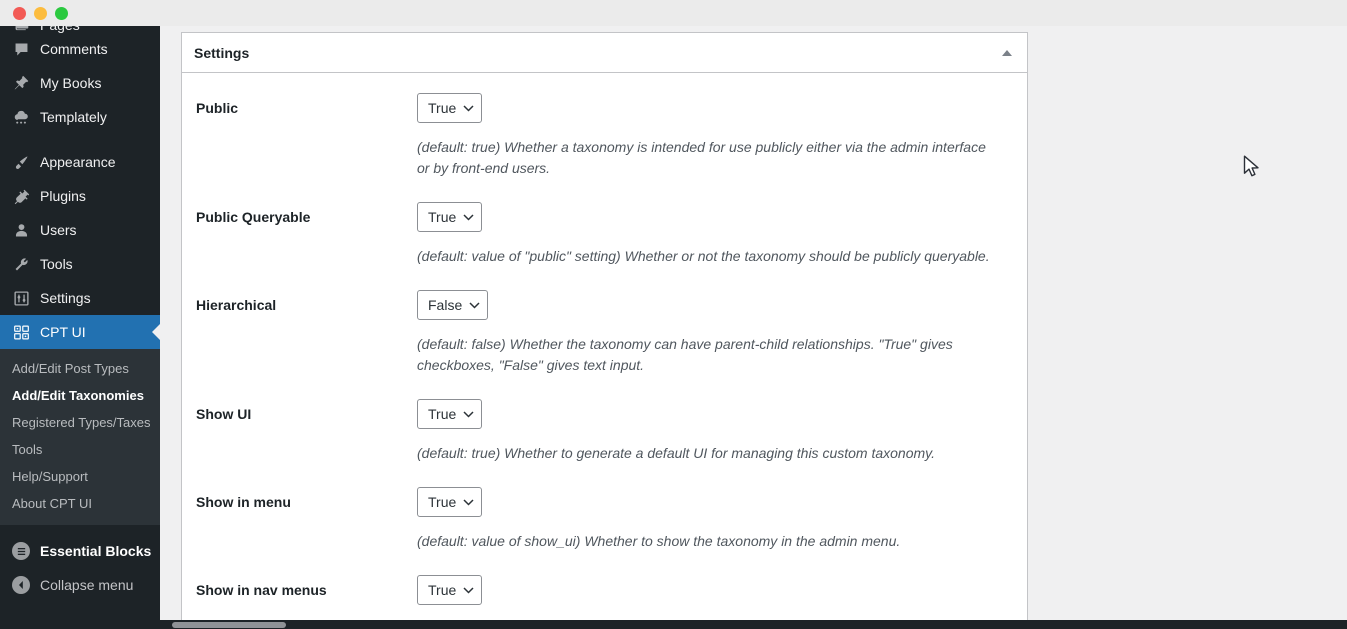 This screenshot has height=629, width=1347. I want to click on sidebar-item-label: Appearance, so click(78, 162).